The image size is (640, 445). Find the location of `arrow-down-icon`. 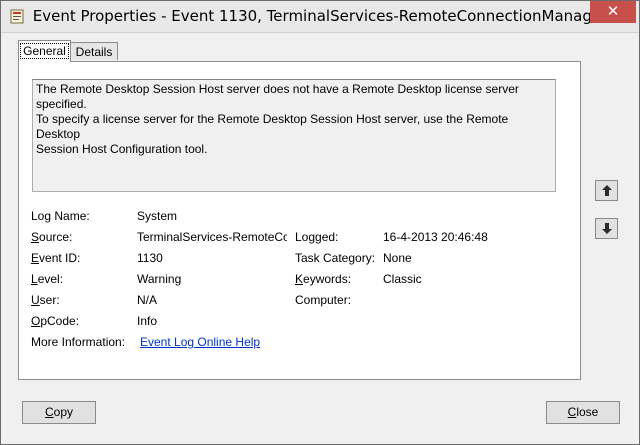

arrow-down-icon is located at coordinates (607, 228).